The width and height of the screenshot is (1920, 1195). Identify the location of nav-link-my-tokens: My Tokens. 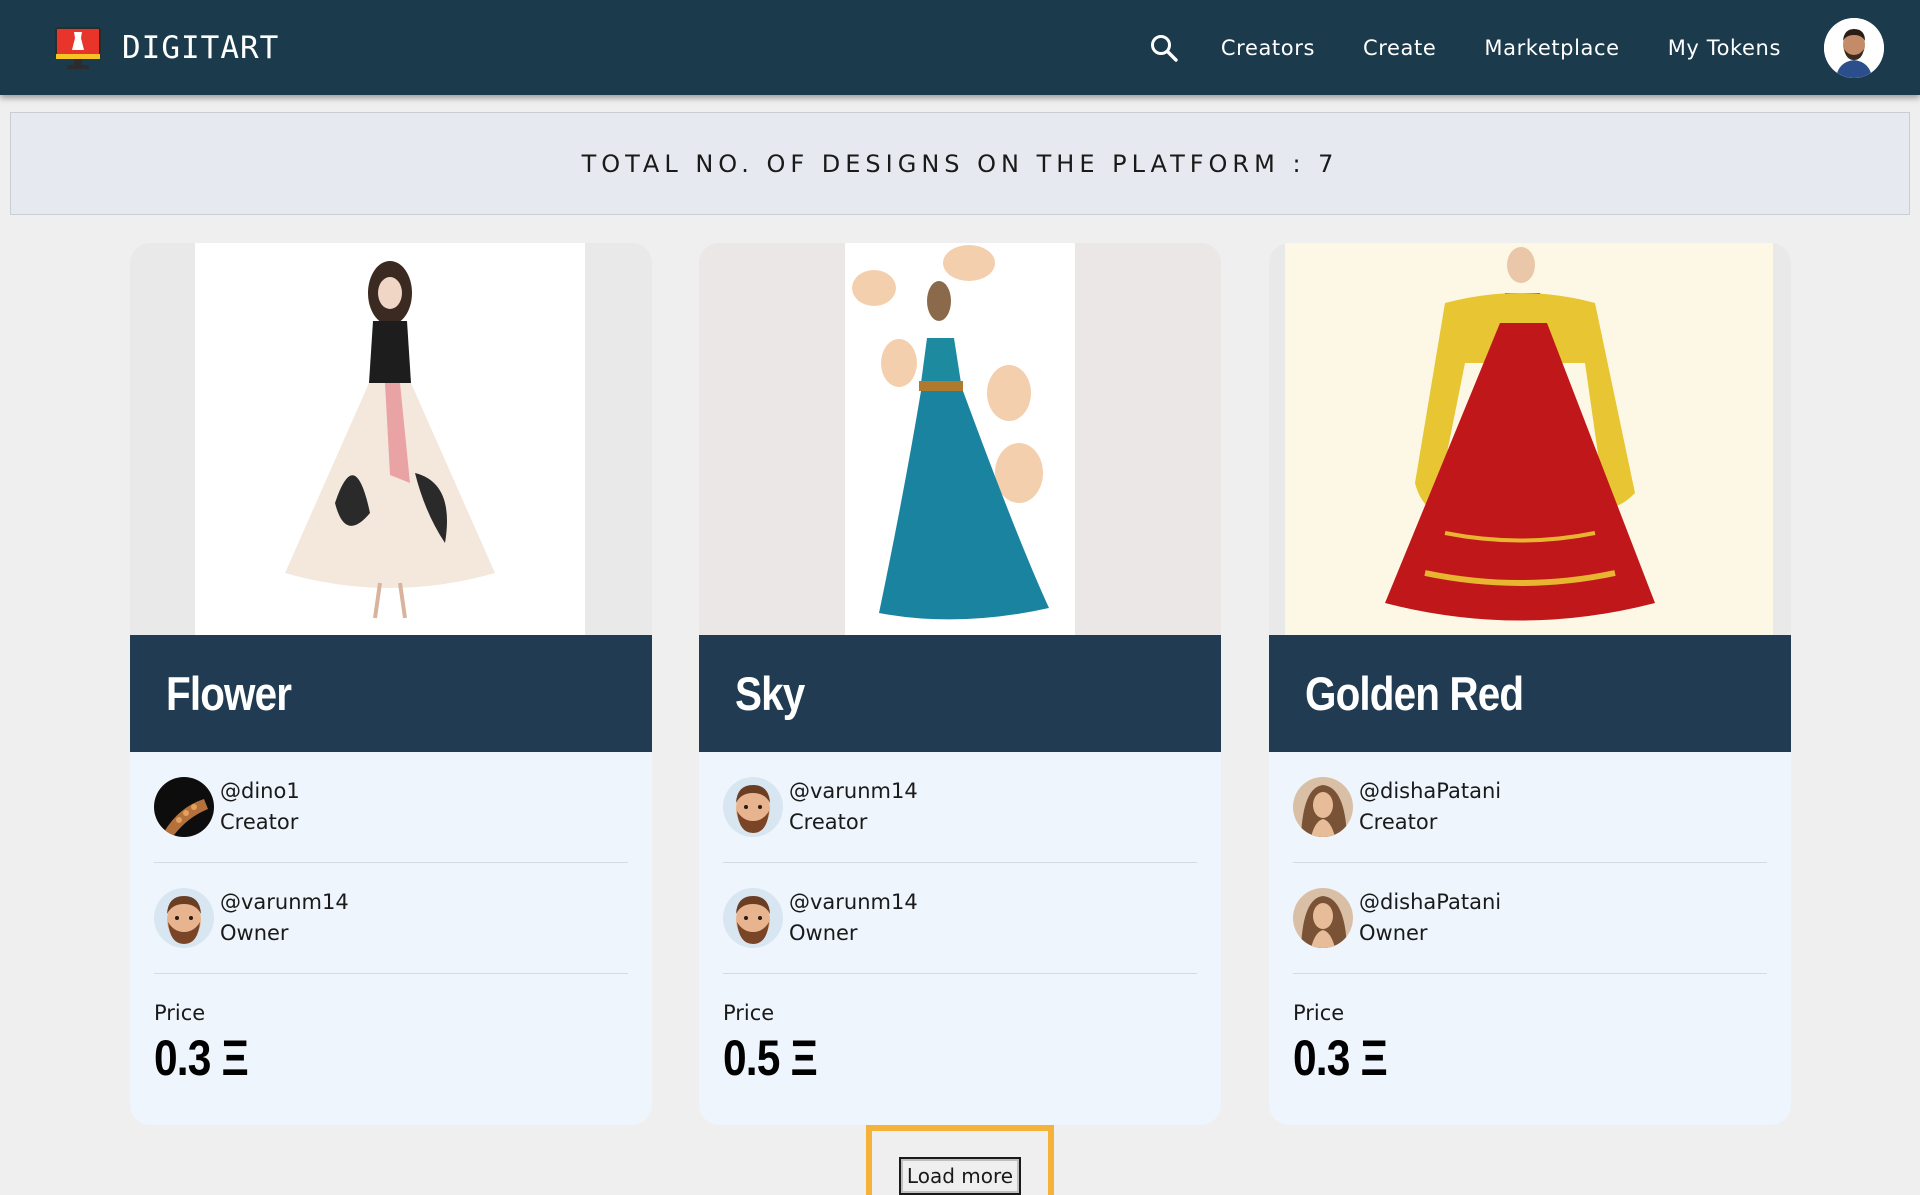
(1724, 48).